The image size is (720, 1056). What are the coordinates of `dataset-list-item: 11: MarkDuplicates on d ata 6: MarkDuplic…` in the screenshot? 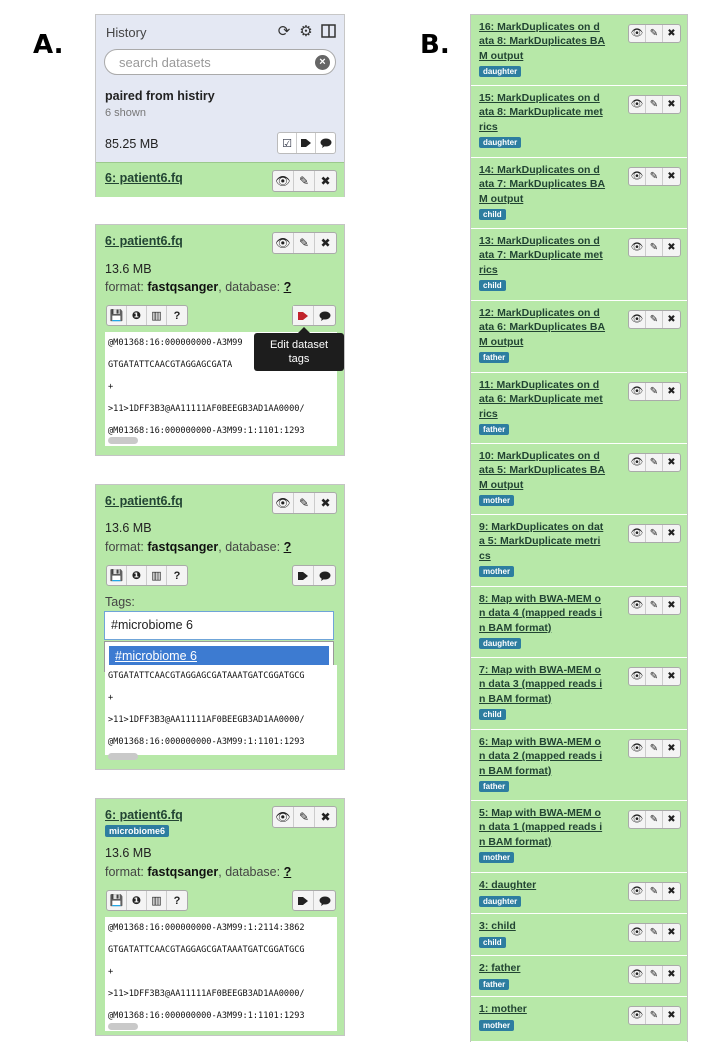 It's located at (579, 408).